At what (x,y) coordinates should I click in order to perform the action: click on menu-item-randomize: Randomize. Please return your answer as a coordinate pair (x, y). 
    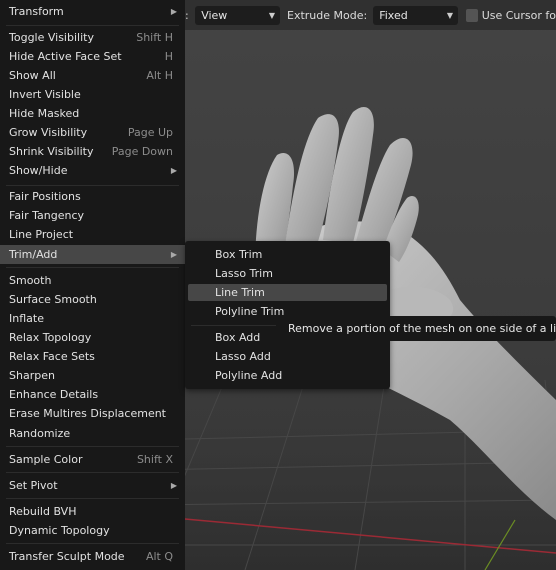
    Looking at the image, I should click on (92, 433).